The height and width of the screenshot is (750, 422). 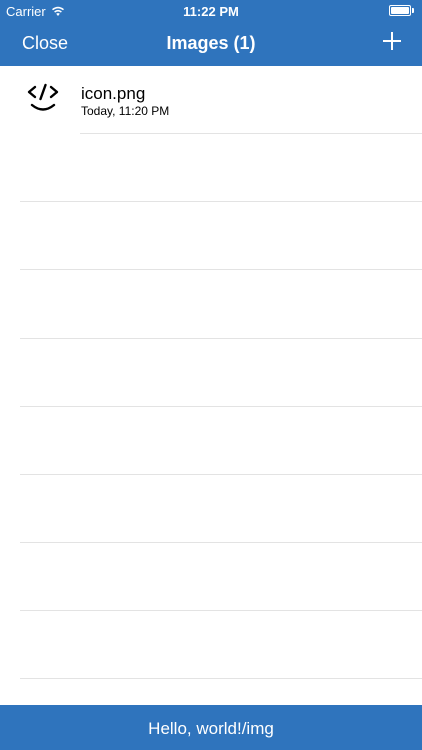 I want to click on status-time: 11:22 PM, so click(x=211, y=11).